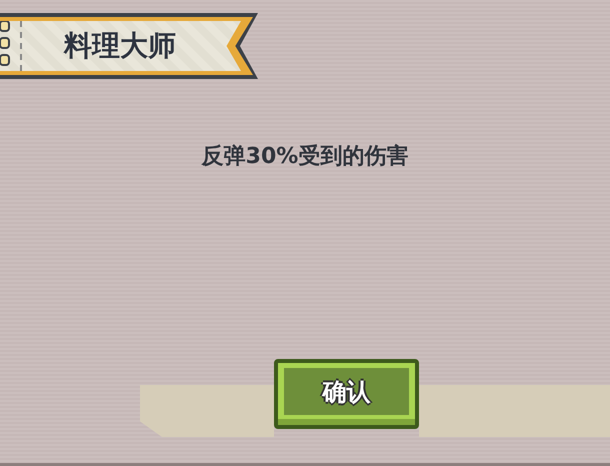  Describe the element at coordinates (305, 156) in the screenshot. I see `effect-description: 反弹30%受到的伤害` at that location.